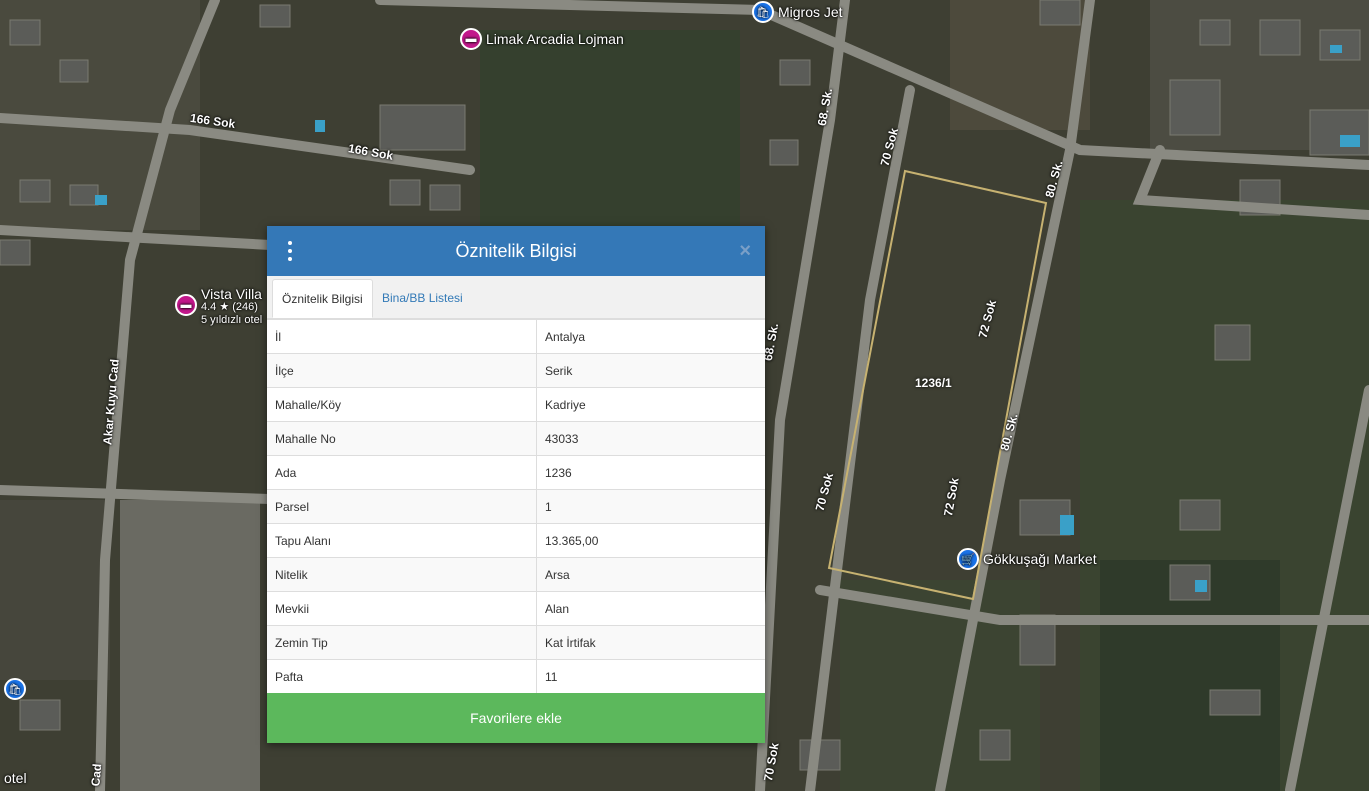 The width and height of the screenshot is (1369, 791). Describe the element at coordinates (650, 336) in the screenshot. I see `attribute-value: Antalya` at that location.